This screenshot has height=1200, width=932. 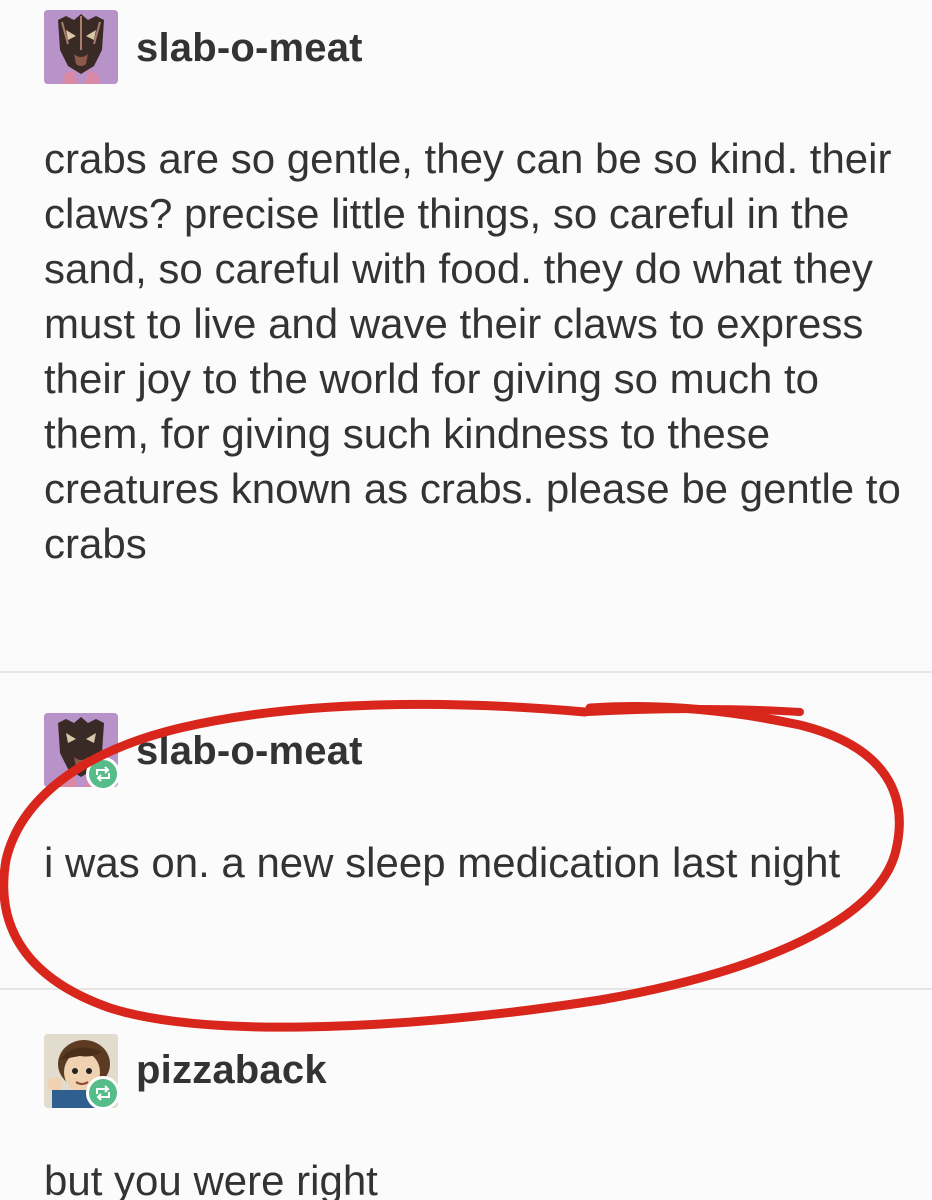 I want to click on mask-avatar, so click(x=81, y=47).